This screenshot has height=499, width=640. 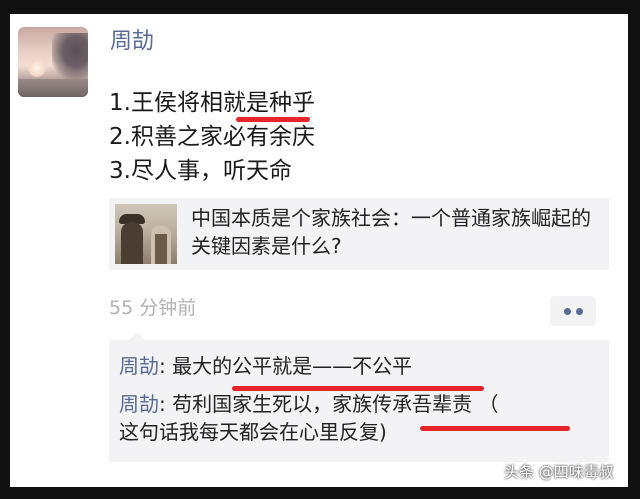 I want to click on avatar-ground, so click(x=53, y=88).